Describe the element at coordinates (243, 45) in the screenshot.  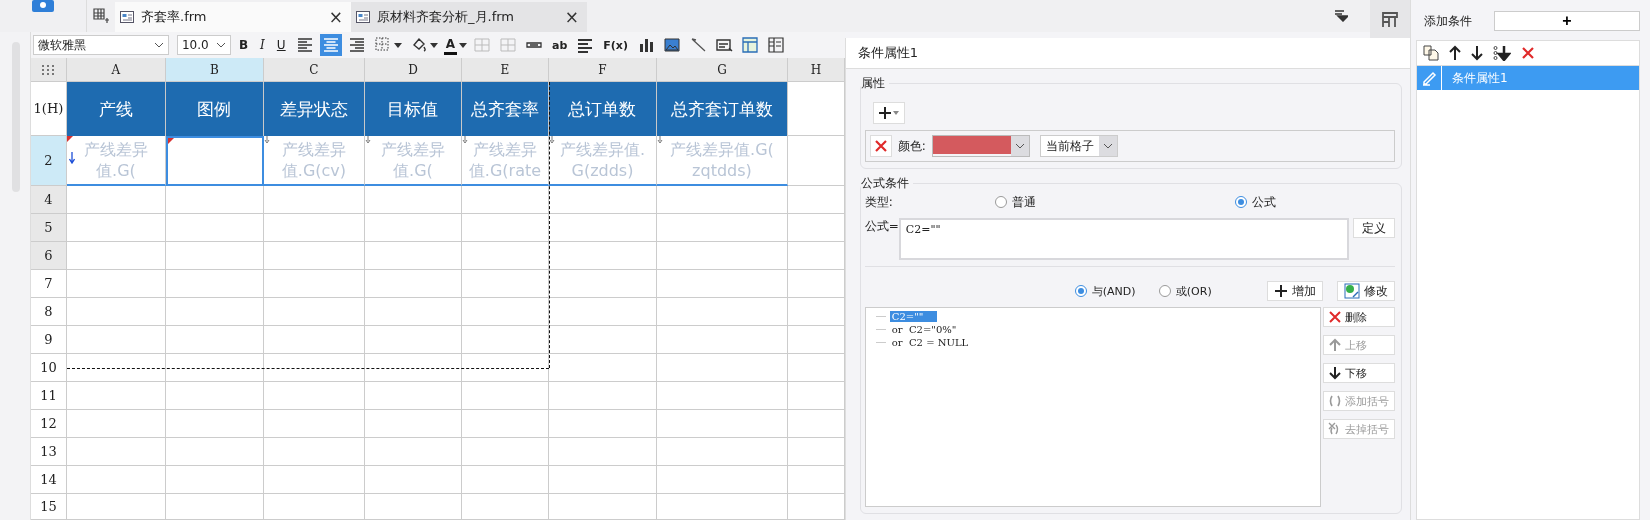
I see `bold-button: B` at that location.